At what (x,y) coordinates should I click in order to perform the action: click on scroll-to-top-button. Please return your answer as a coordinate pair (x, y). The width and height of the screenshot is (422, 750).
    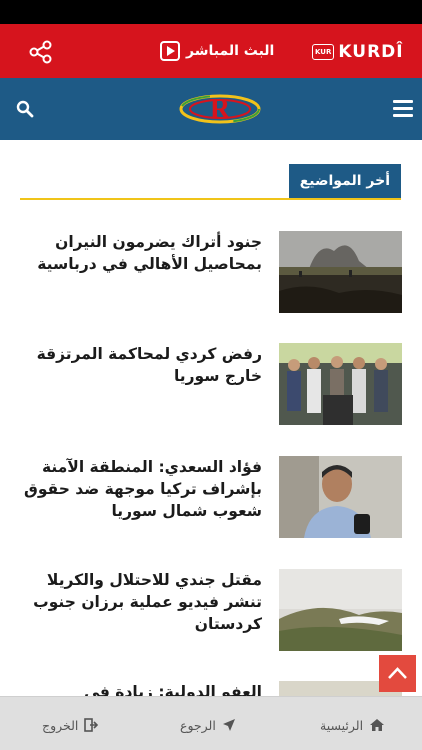
    Looking at the image, I should click on (397, 673).